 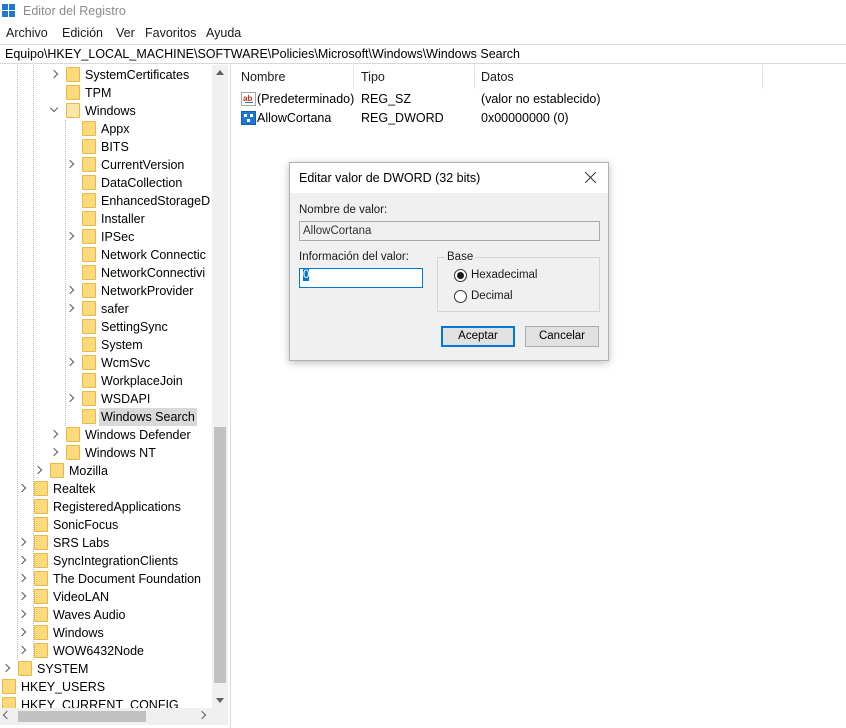 What do you see at coordinates (115, 561) in the screenshot?
I see `tree-item-label: SyncIntegrationClients` at bounding box center [115, 561].